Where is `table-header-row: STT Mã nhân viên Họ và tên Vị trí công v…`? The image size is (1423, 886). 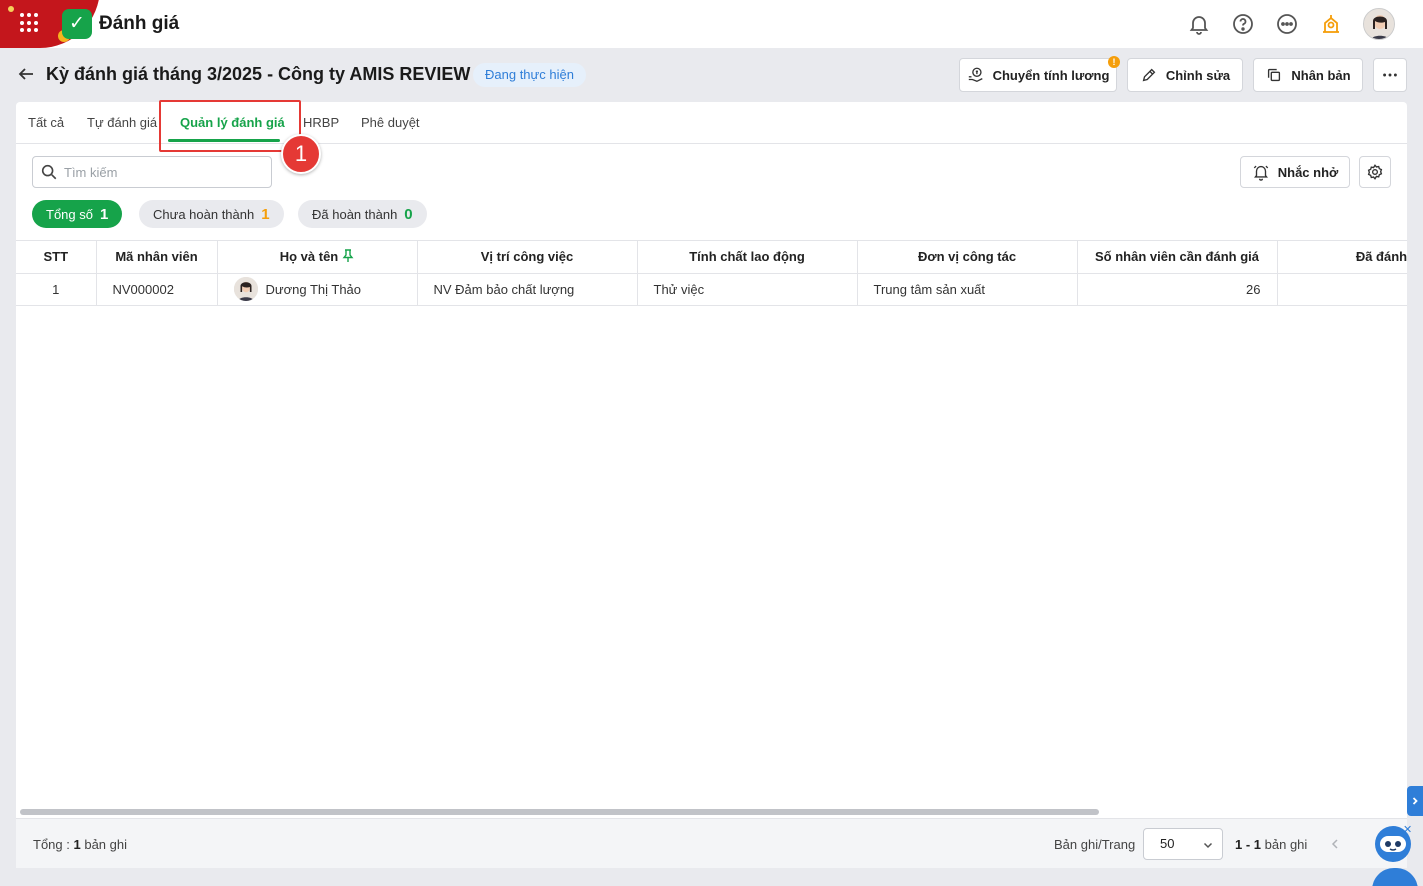 table-header-row: STT Mã nhân viên Họ và tên Vị trí công v… is located at coordinates (711, 257).